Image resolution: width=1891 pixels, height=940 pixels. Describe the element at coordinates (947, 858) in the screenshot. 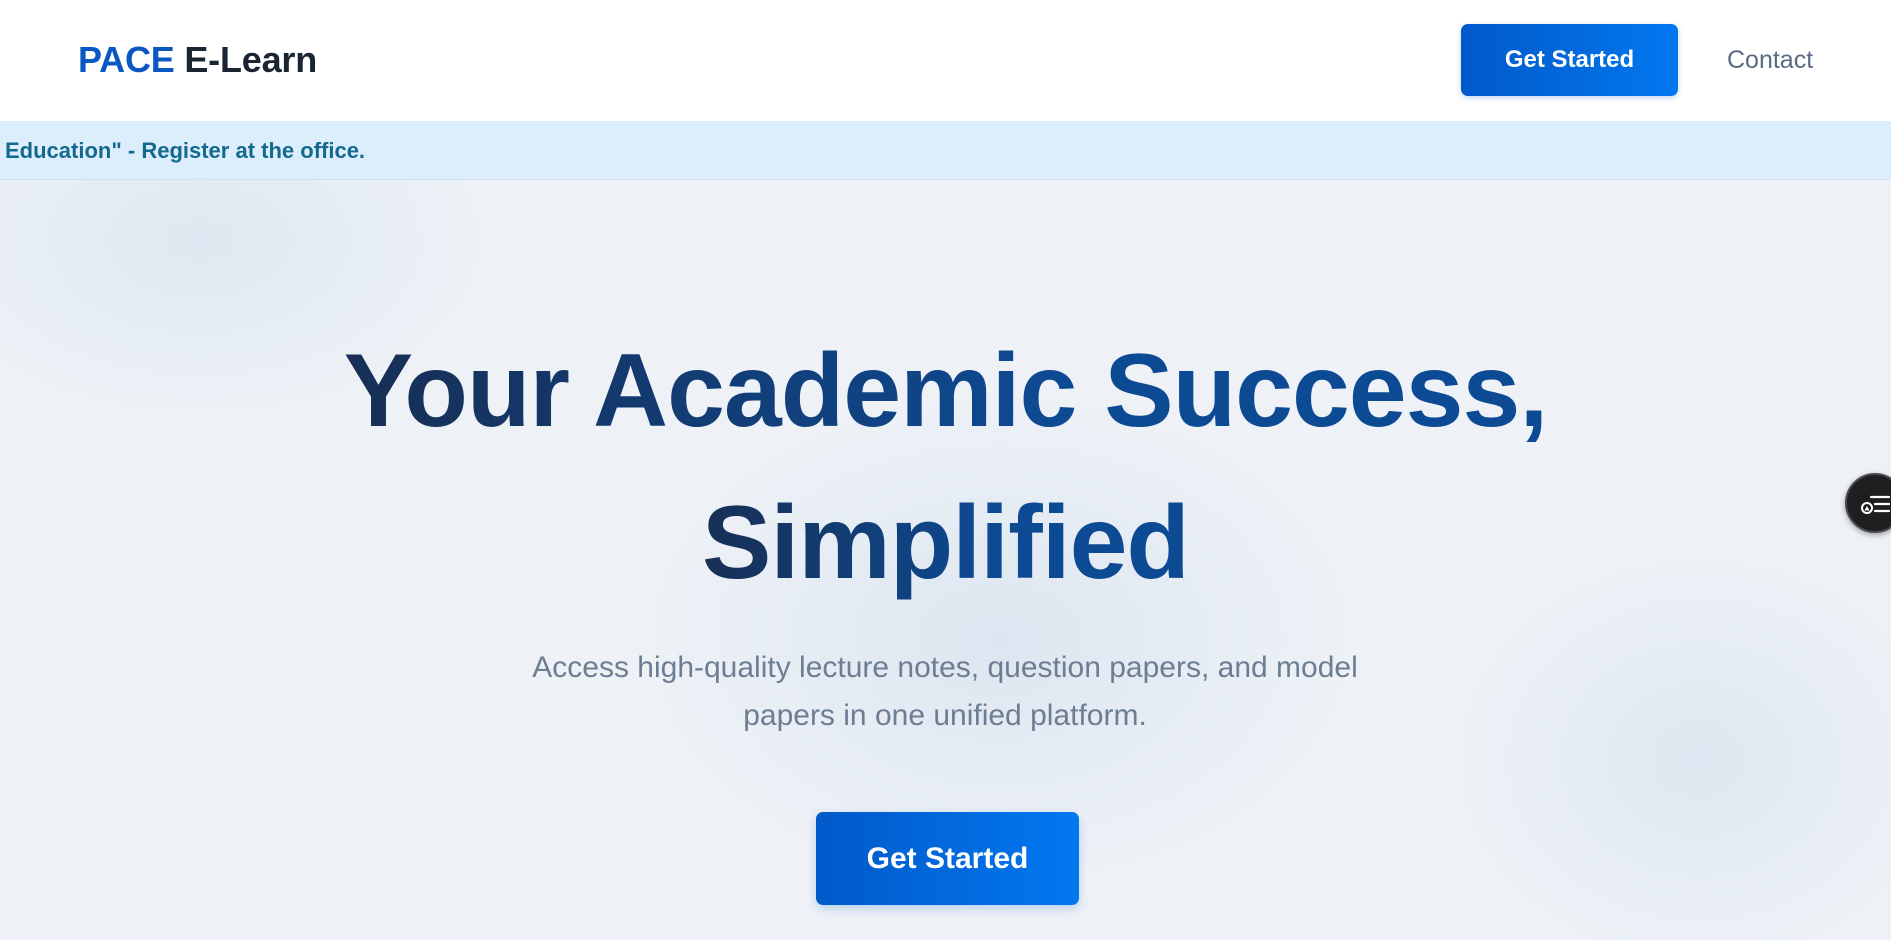

I see `get-started-hero-button: Get Started` at that location.